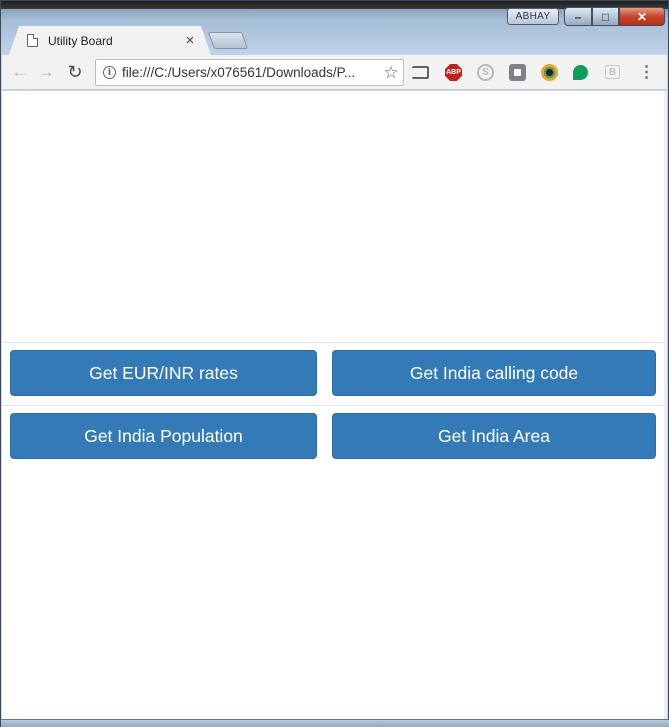 This screenshot has width=669, height=727. I want to click on extension-box-icon, so click(517, 72).